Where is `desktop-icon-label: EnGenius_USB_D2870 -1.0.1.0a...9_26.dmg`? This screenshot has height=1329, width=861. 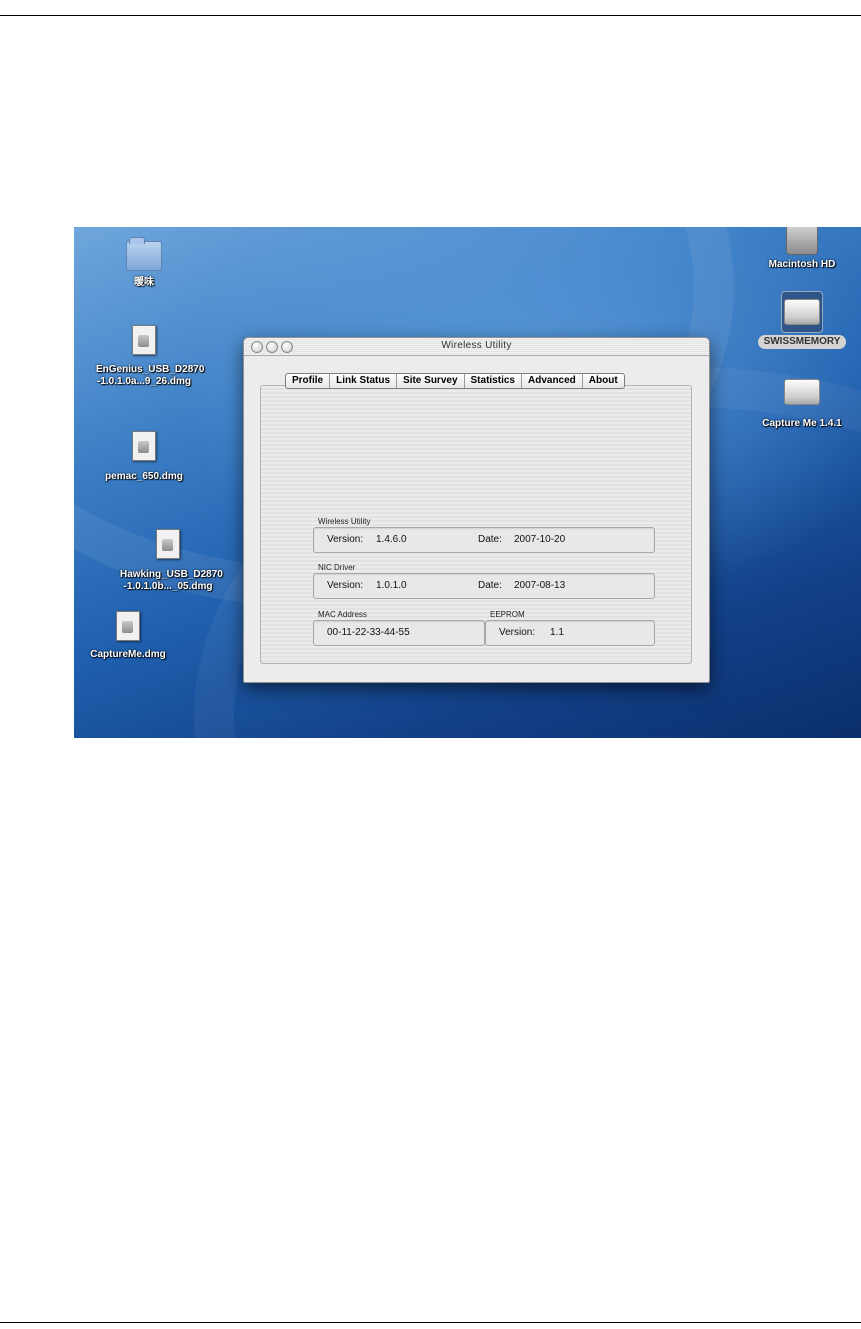
desktop-icon-label: EnGenius_USB_D2870 -1.0.1.0a...9_26.dmg is located at coordinates (150, 375).